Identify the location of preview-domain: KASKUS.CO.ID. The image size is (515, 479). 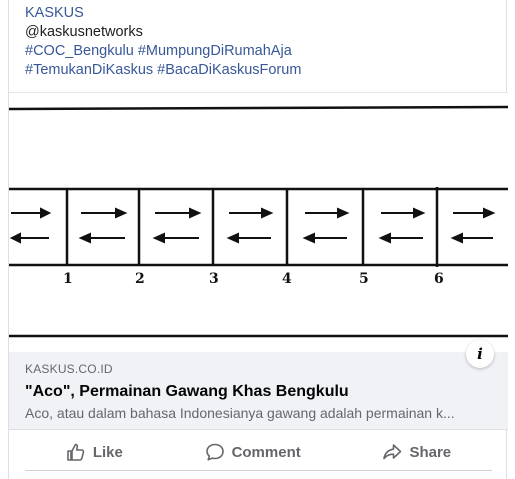
(69, 369).